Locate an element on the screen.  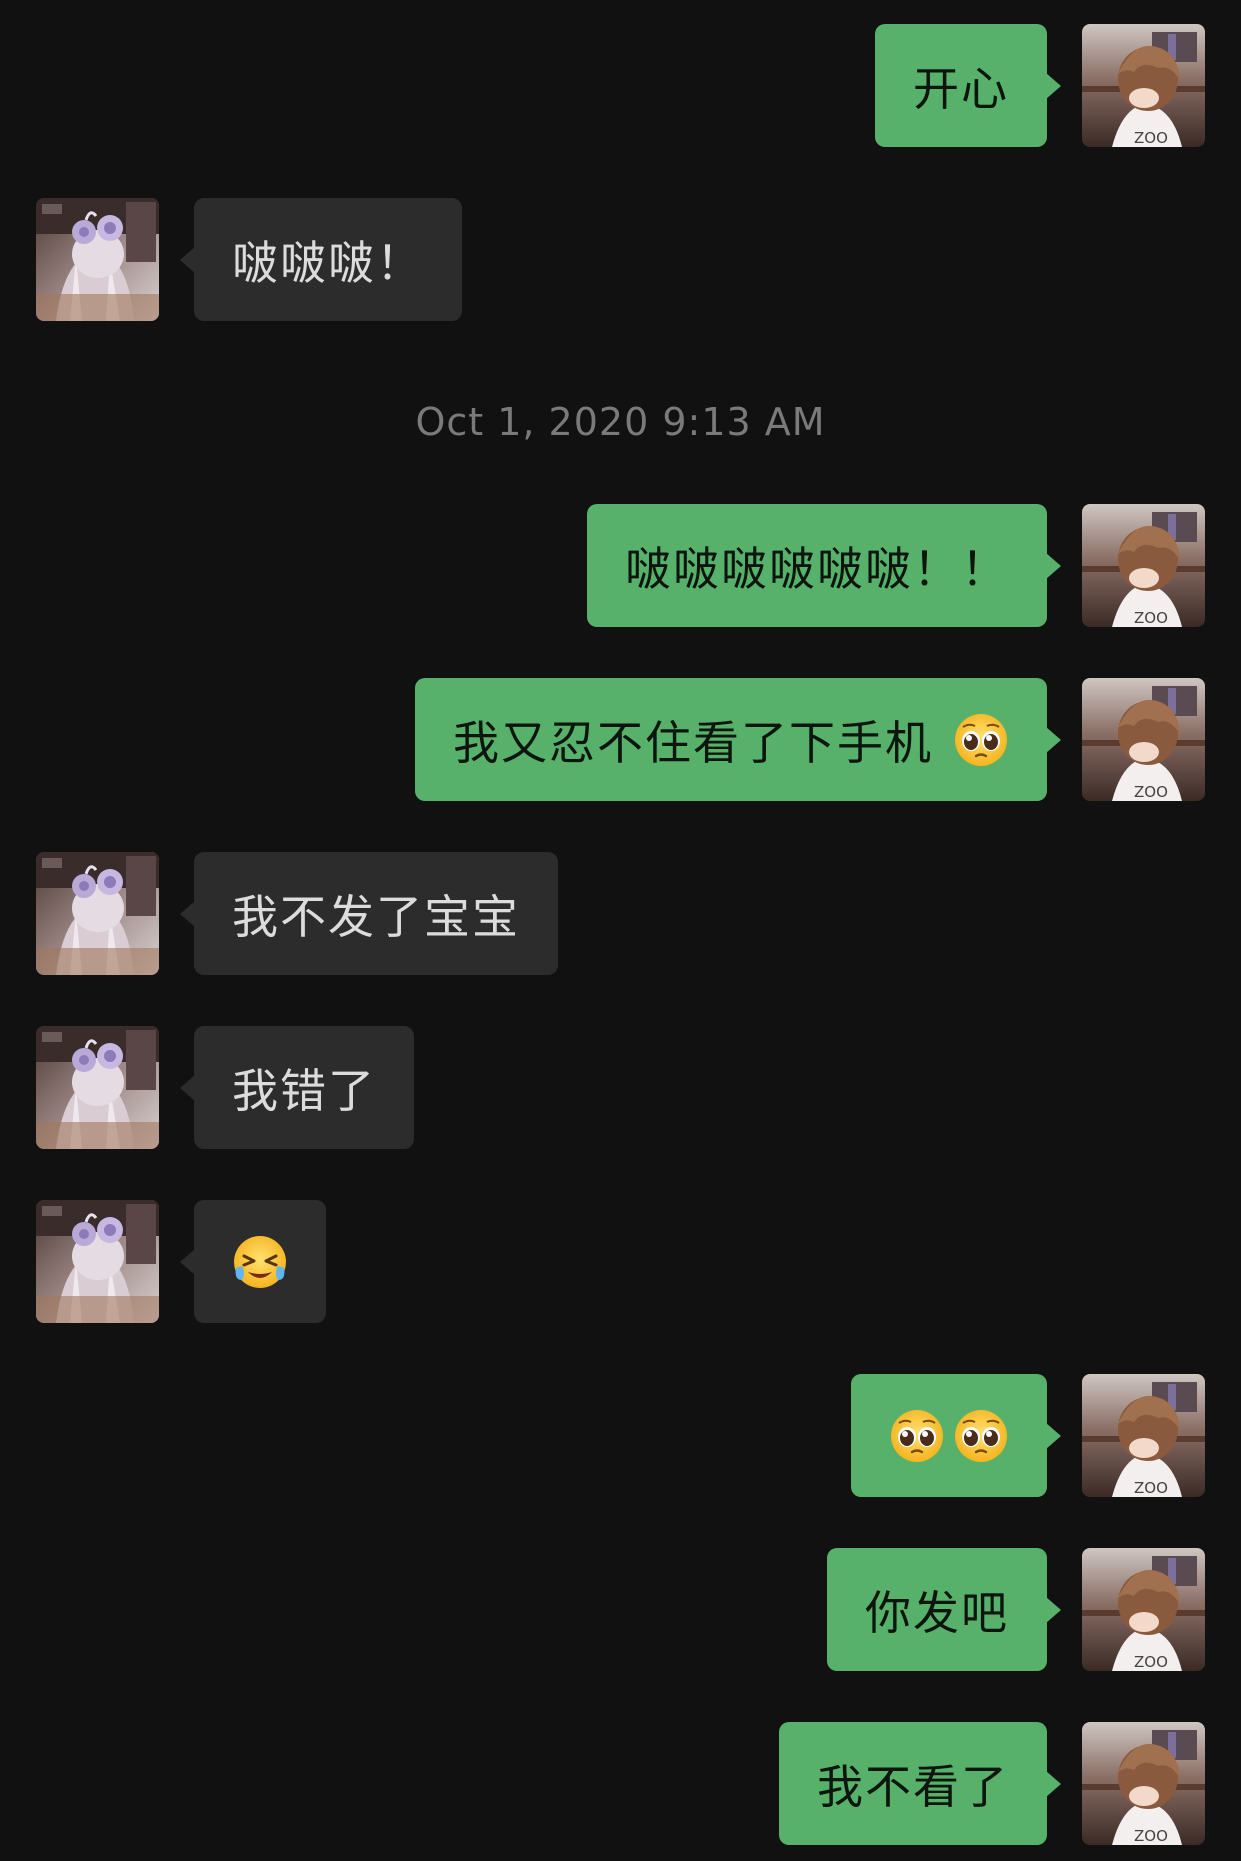
message-bubble-outgoing: 啵啵啵啵啵啵！！ is located at coordinates (824, 565).